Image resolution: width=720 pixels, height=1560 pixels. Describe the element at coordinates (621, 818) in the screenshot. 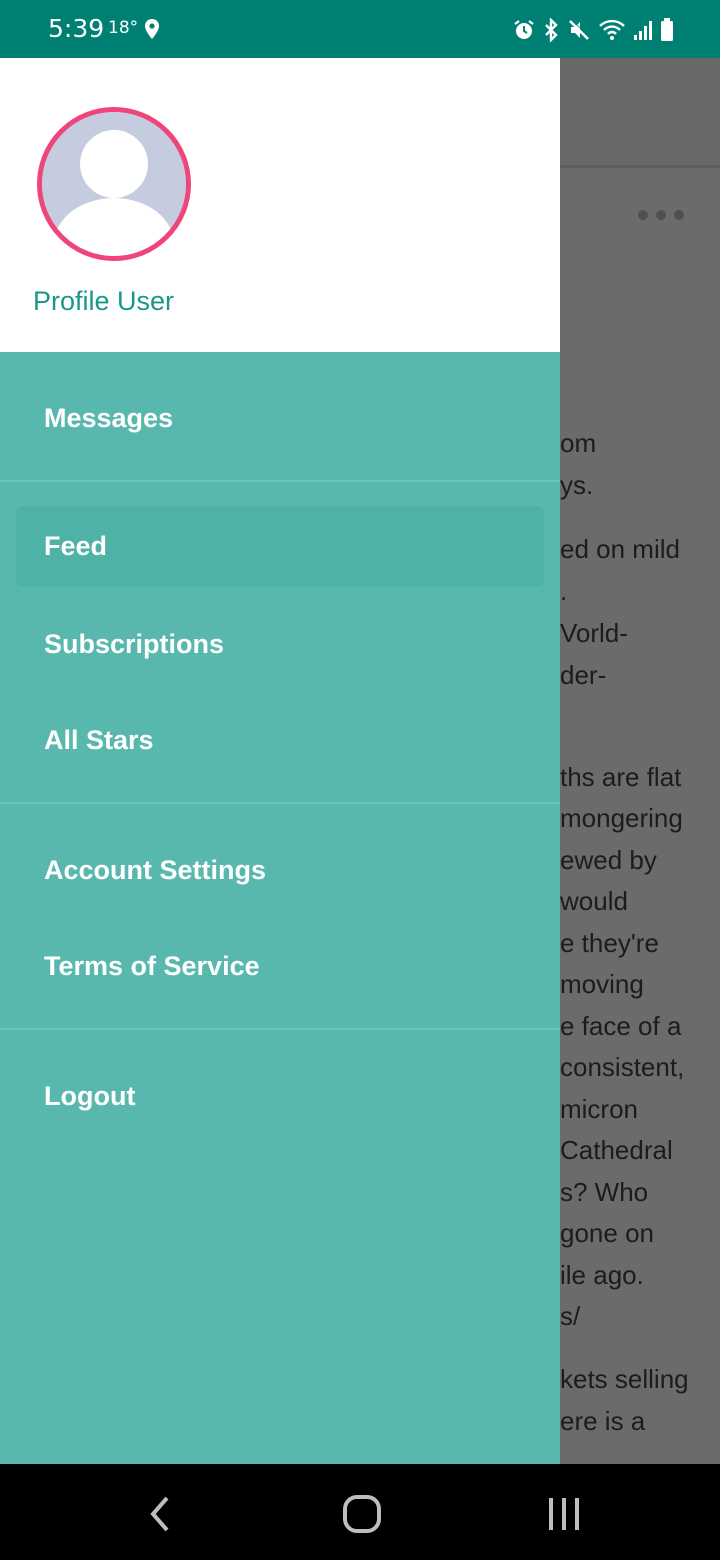

I see `background-text-line: mongering` at that location.